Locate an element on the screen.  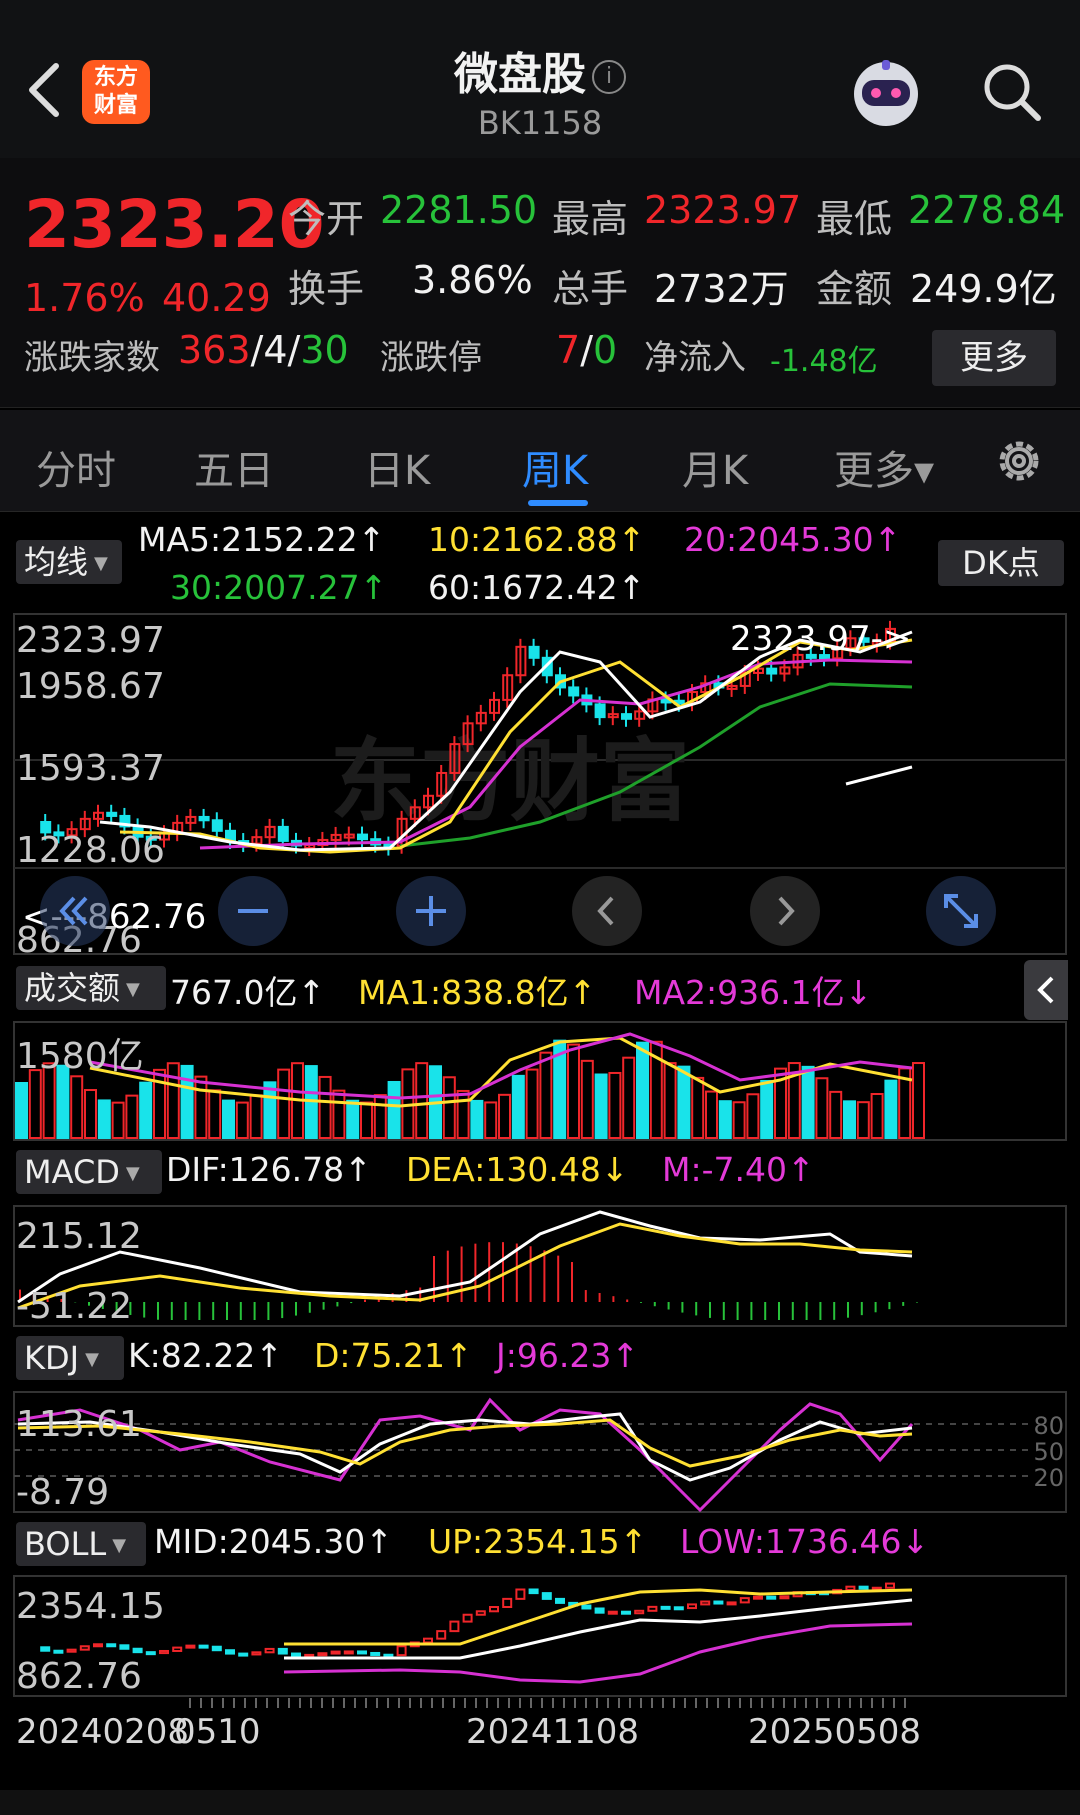
ma5-value: MA5:2152.22↑ is located at coordinates (262, 539).